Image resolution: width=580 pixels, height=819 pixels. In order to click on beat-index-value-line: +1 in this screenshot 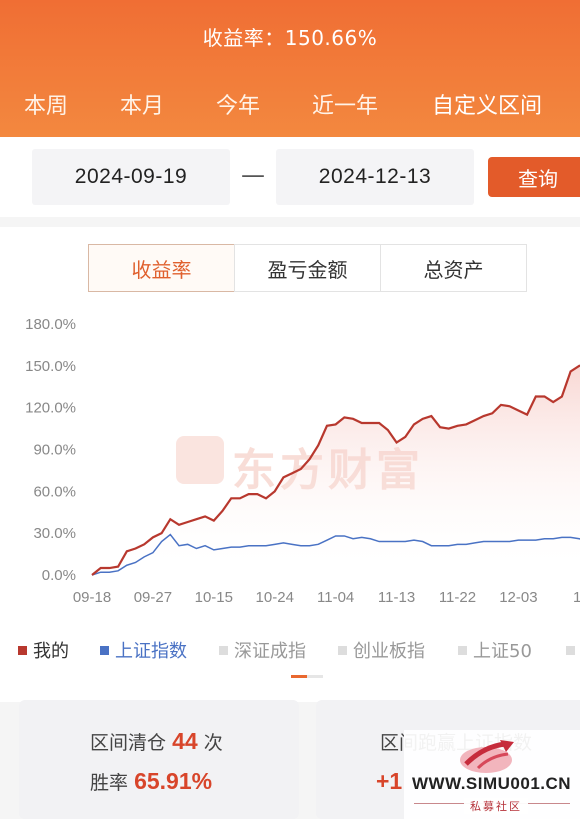, I will do `click(389, 781)`.